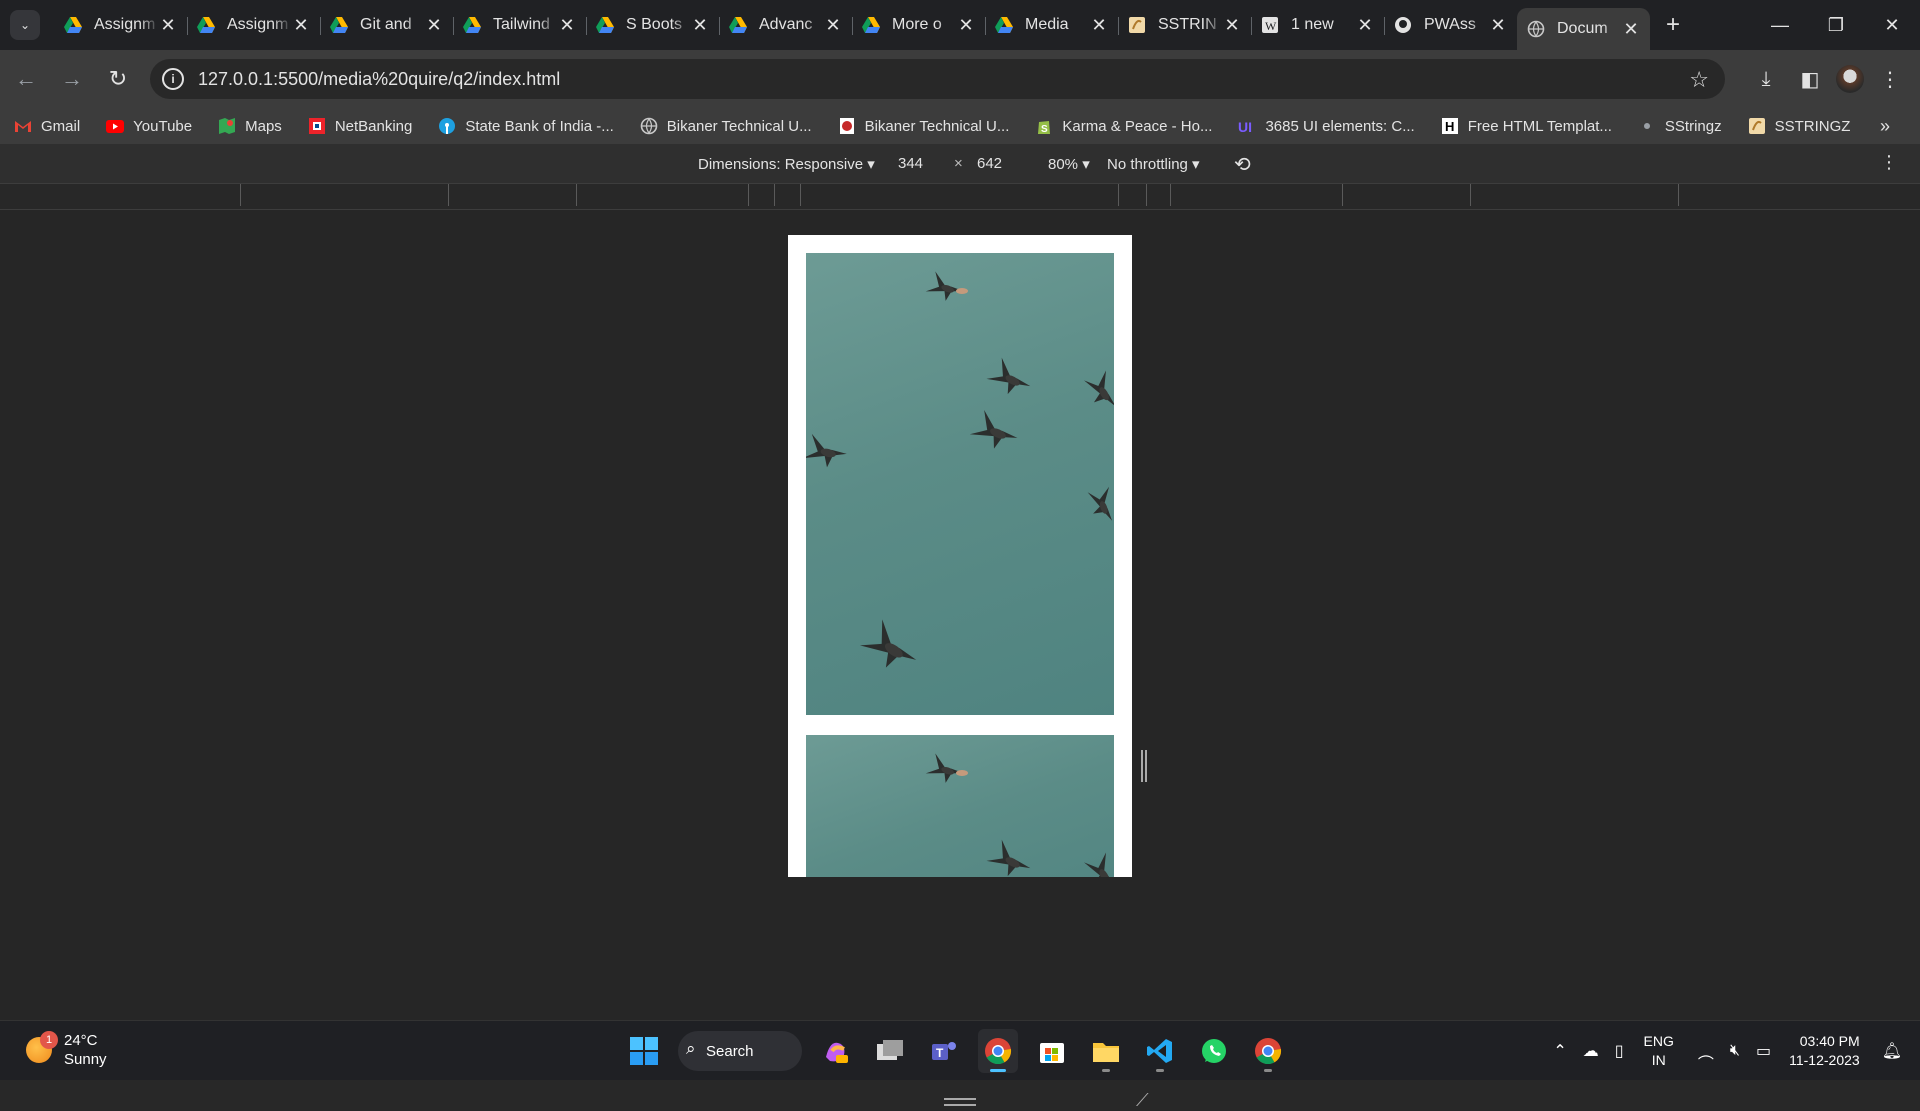 Image resolution: width=1920 pixels, height=1111 pixels. Describe the element at coordinates (1106, 1051) in the screenshot. I see `file-explorer-icon` at that location.